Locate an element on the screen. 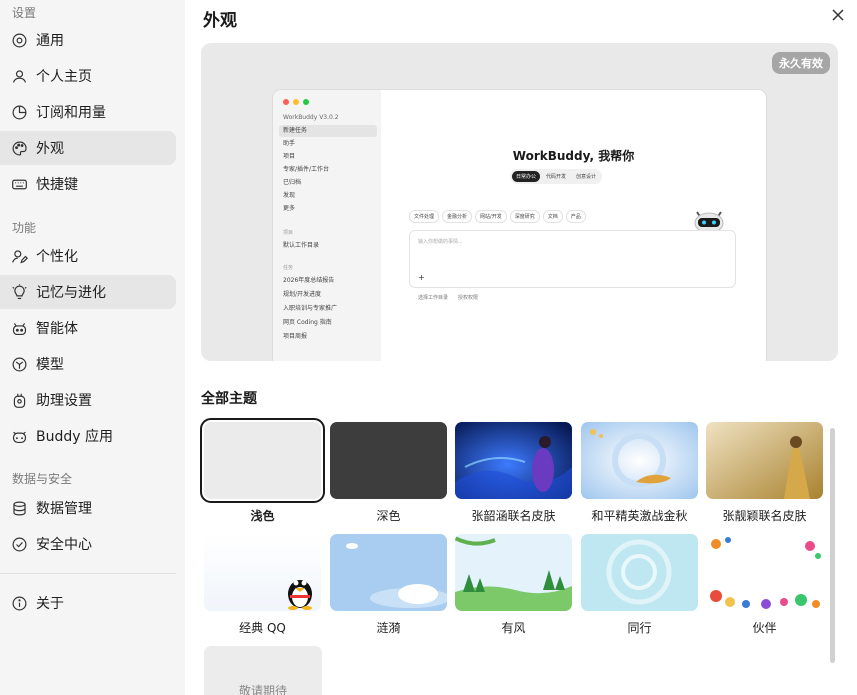 This screenshot has height=695, width=857. sidebar-item-general: 通用 is located at coordinates (88, 40).